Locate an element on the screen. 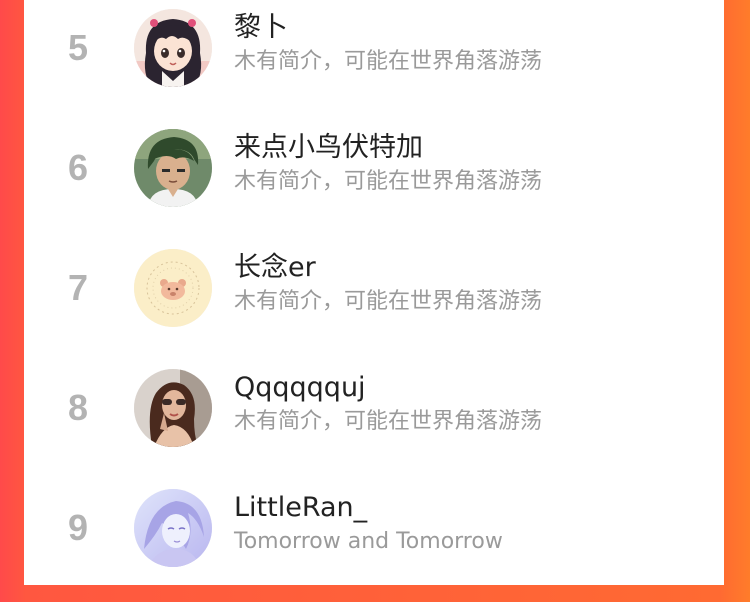 The width and height of the screenshot is (750, 602). photo-woman-avatar-icon is located at coordinates (173, 408).